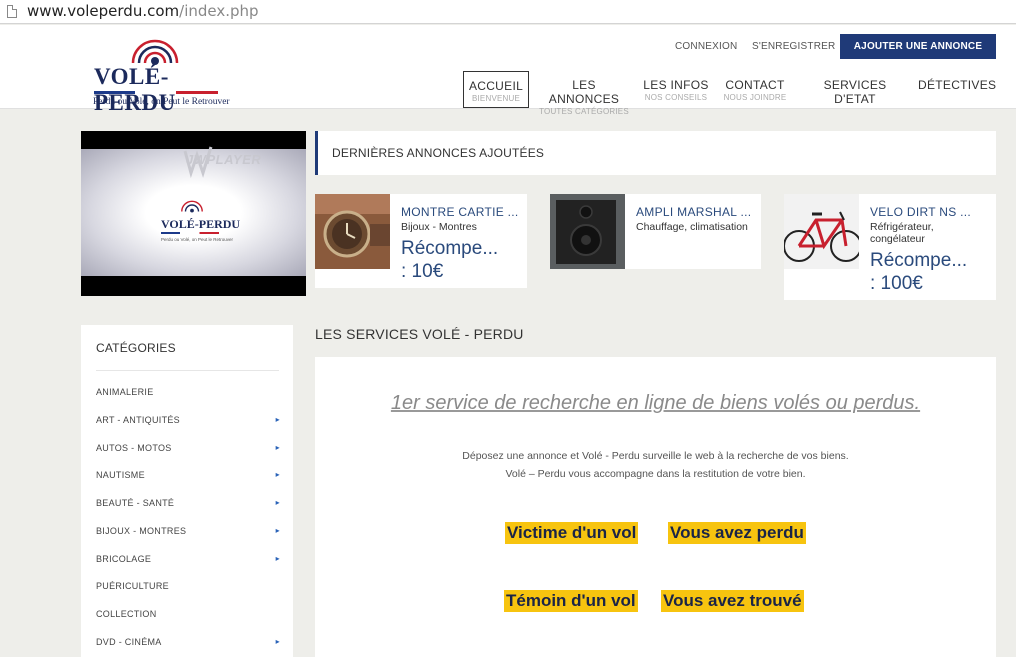 The image size is (1016, 657). I want to click on logo-brand: VOLÉ-PERDU, so click(135, 89).